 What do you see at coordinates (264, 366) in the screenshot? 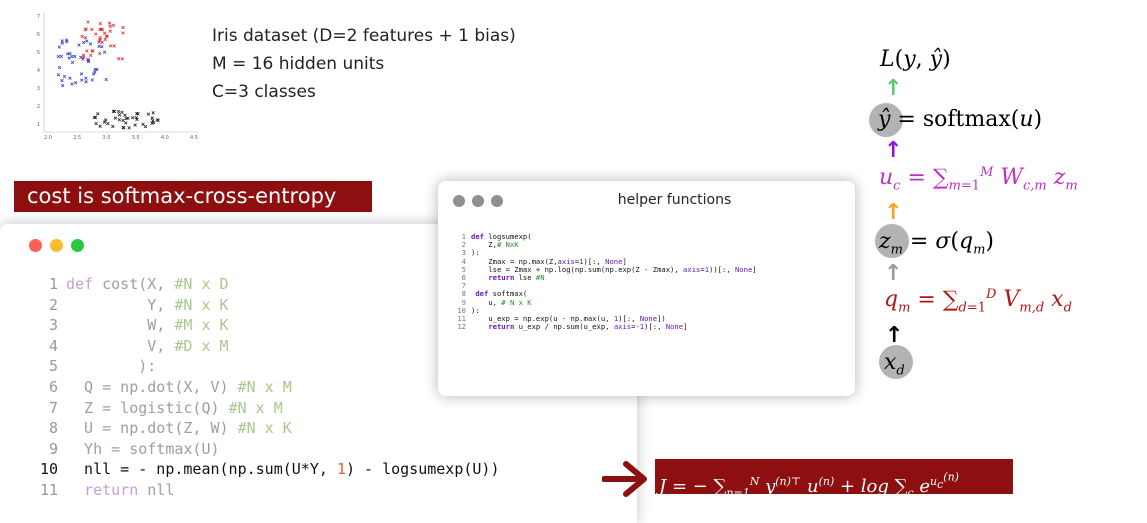
I see `code-line: 5 ):` at bounding box center [264, 366].